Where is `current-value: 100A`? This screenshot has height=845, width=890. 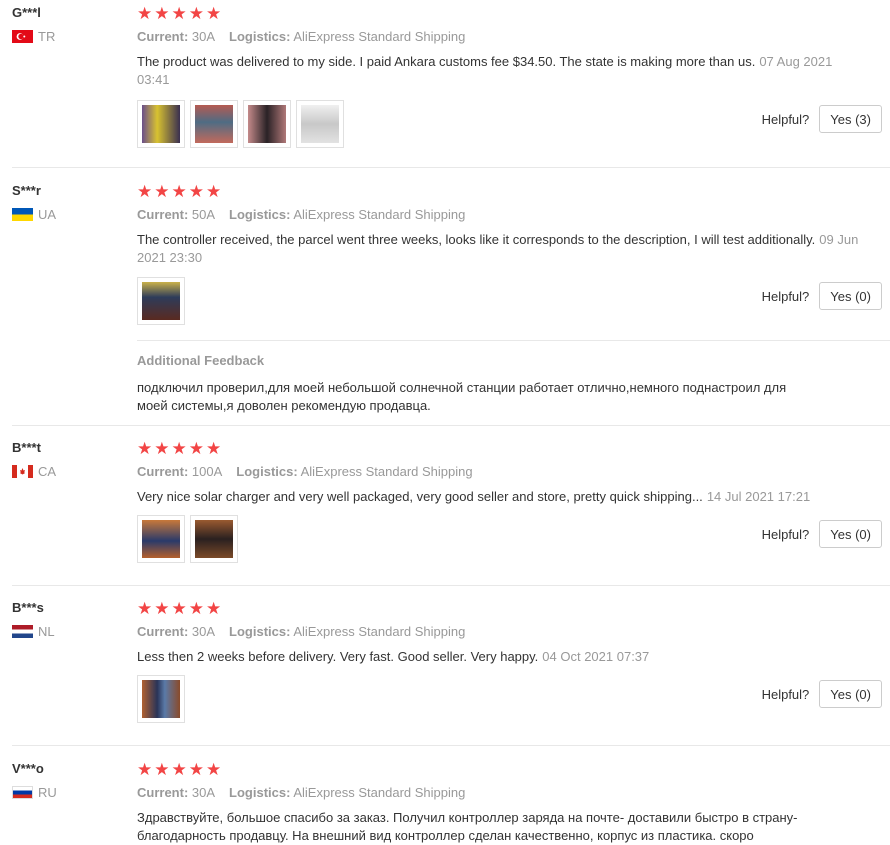
current-value: 100A is located at coordinates (207, 471).